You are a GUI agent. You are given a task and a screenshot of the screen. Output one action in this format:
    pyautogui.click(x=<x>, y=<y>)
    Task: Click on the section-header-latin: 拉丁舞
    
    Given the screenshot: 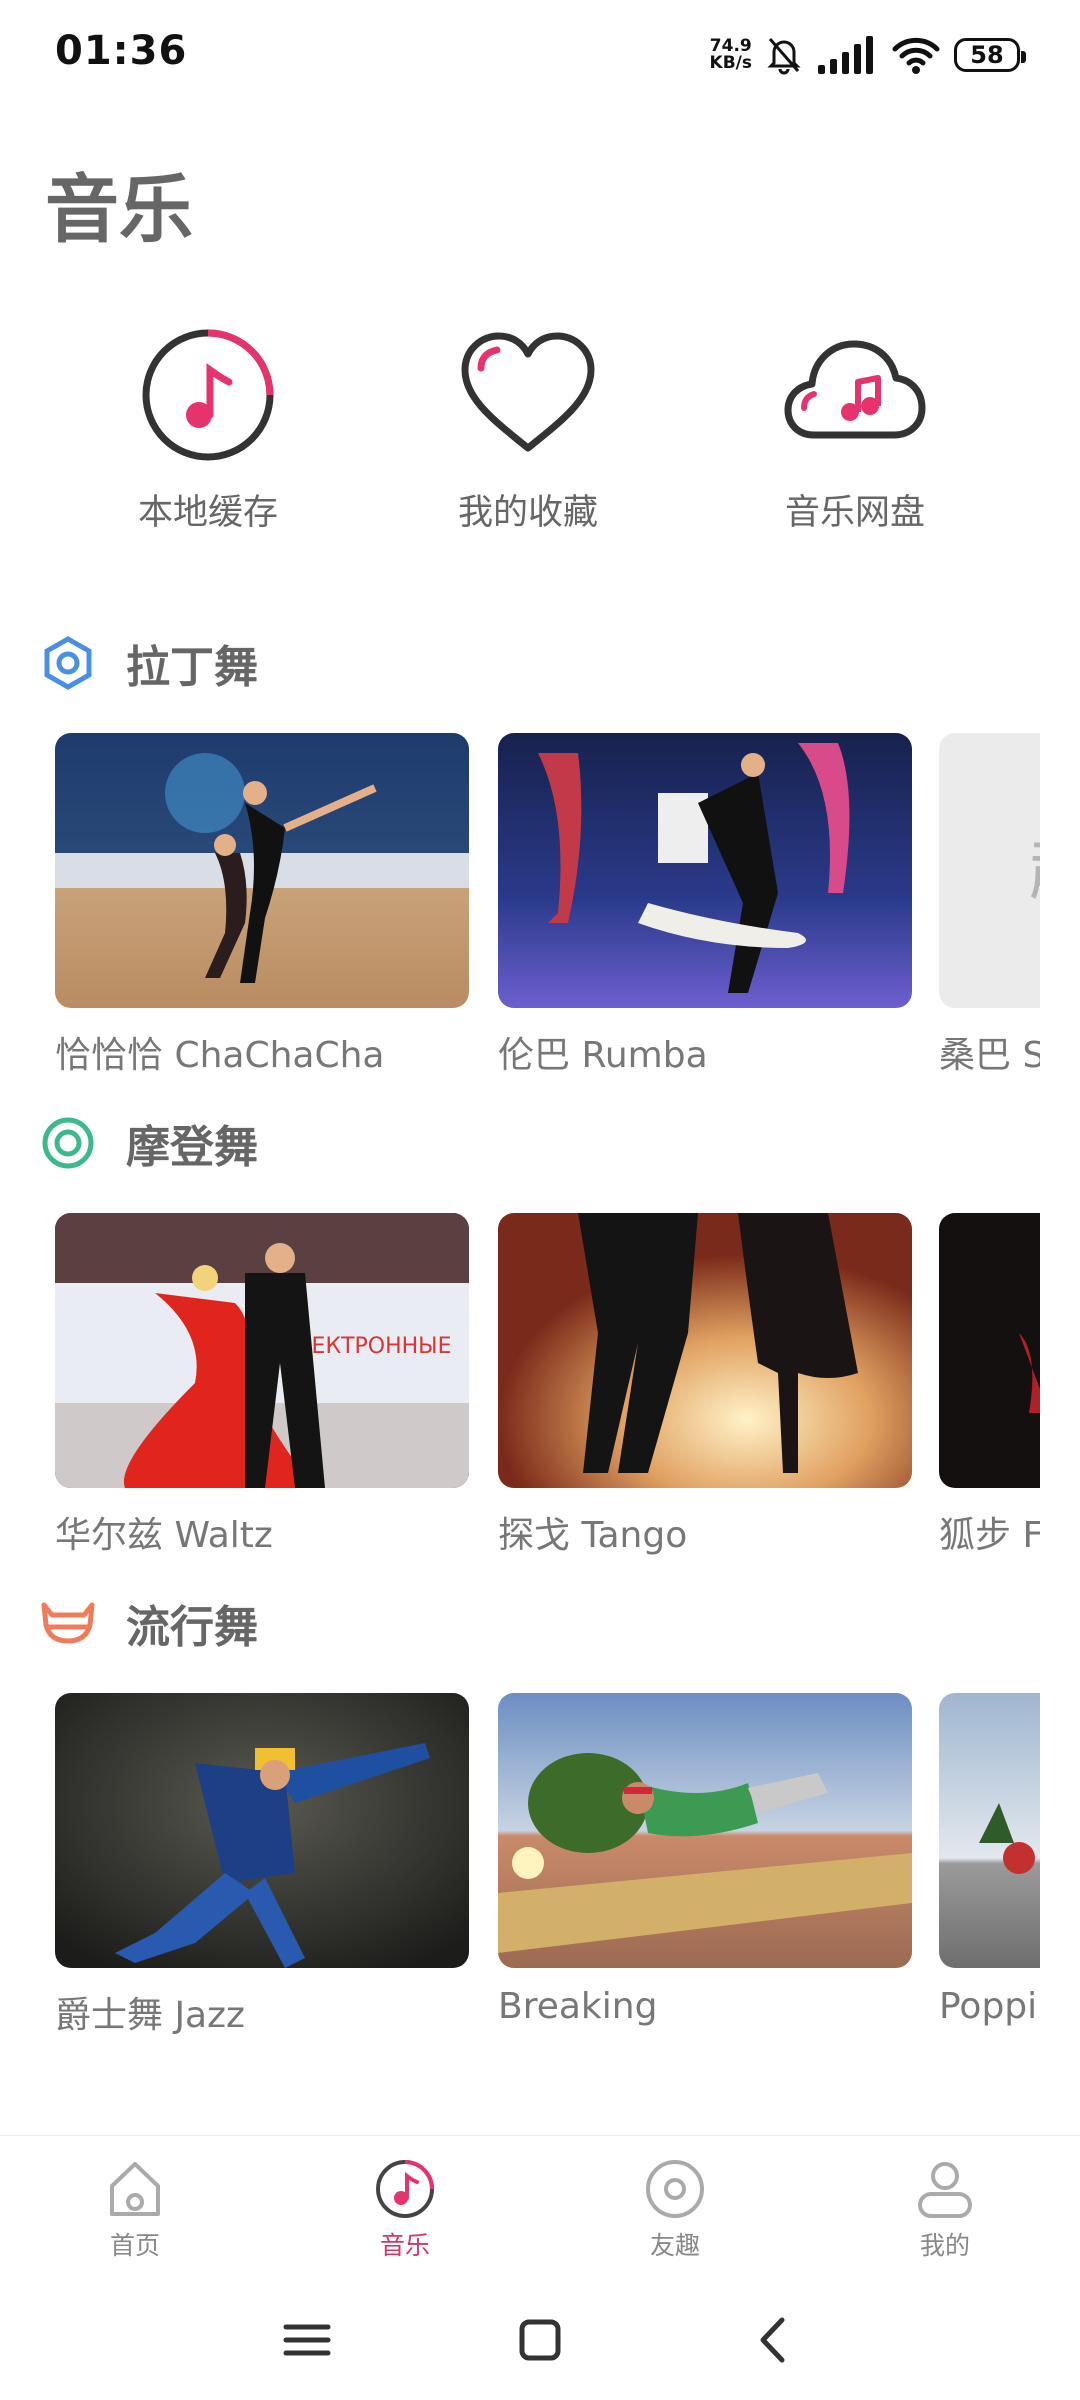 What is the action you would take?
    pyautogui.click(x=149, y=663)
    